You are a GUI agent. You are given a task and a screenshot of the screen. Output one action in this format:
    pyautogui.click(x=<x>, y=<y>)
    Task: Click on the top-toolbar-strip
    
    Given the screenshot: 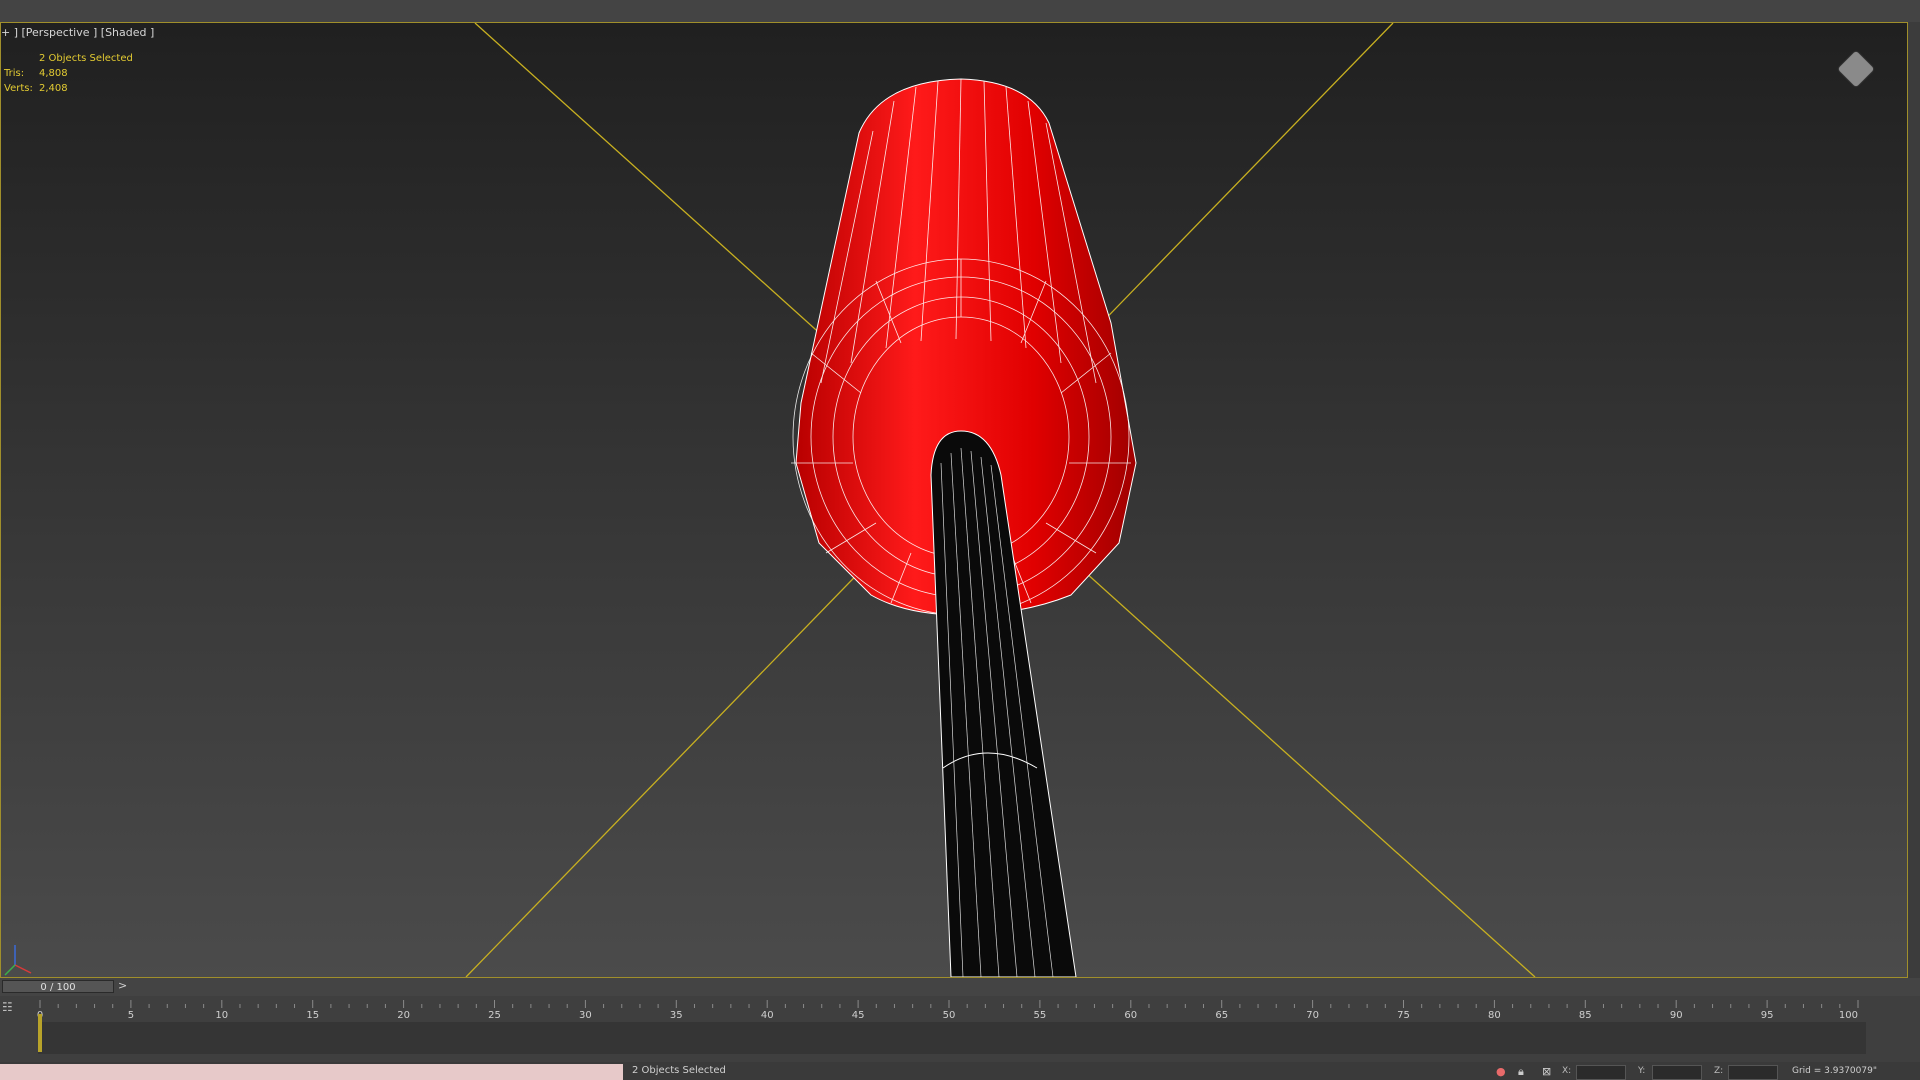 What is the action you would take?
    pyautogui.click(x=960, y=11)
    